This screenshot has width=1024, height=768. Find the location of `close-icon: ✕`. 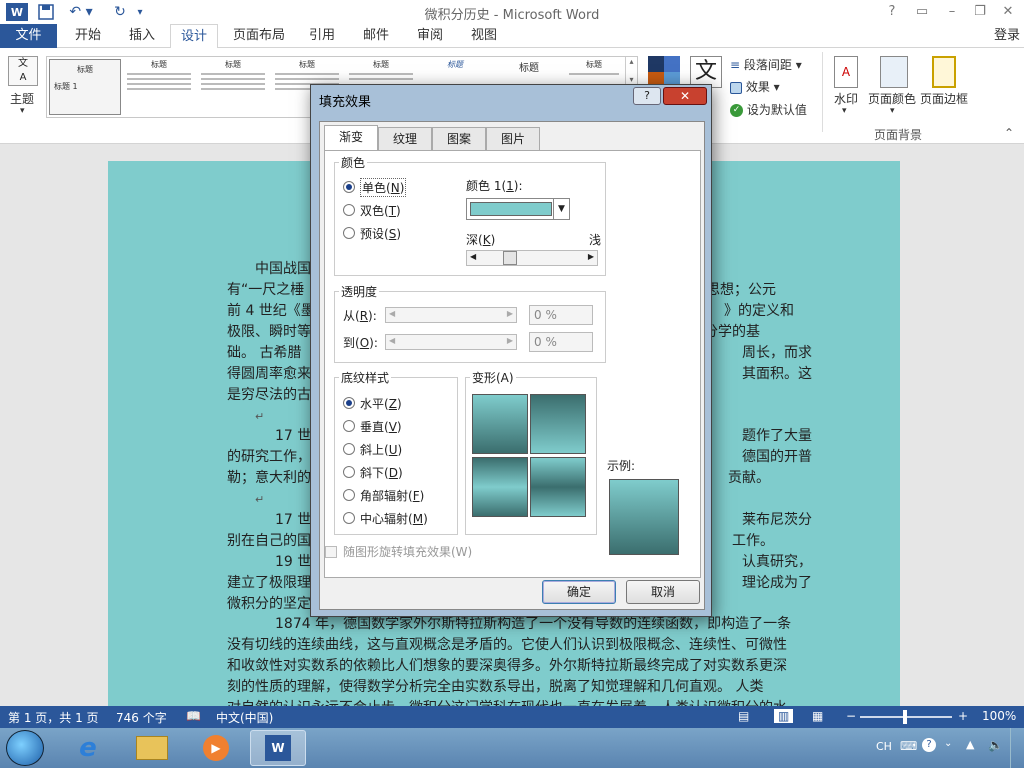

close-icon: ✕ is located at coordinates (1008, 12).